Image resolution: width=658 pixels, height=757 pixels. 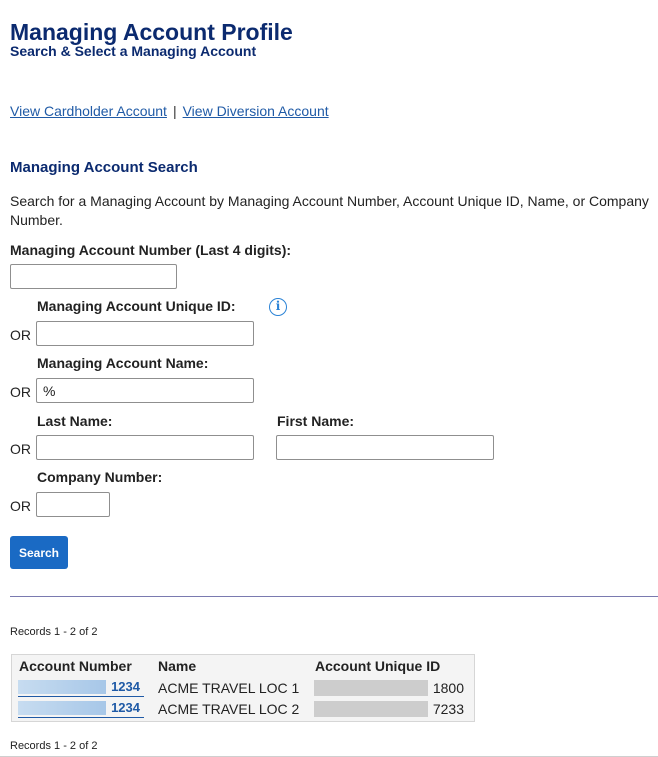 I want to click on column-header-name: Name, so click(x=177, y=666).